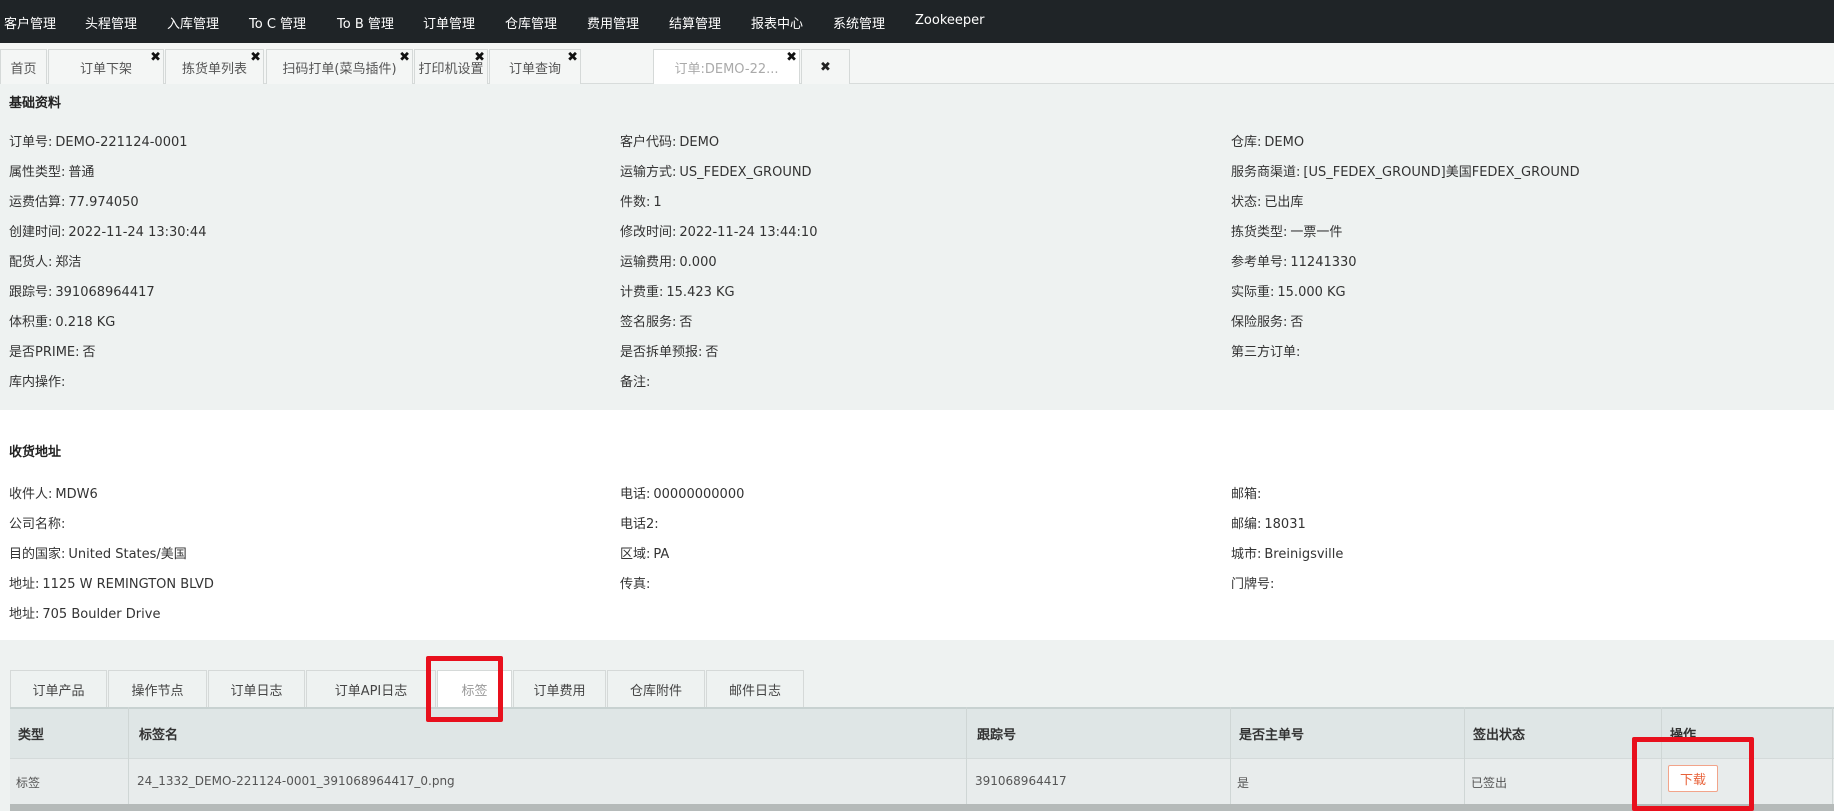  What do you see at coordinates (859, 22) in the screenshot?
I see `nav-item-10: 系统管理` at bounding box center [859, 22].